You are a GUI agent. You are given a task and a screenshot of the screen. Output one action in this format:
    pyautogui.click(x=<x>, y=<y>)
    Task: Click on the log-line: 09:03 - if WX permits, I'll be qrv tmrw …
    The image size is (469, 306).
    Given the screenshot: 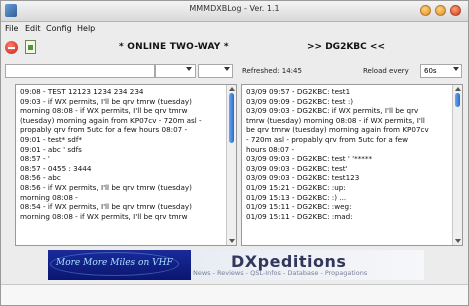 What is the action you would take?
    pyautogui.click(x=106, y=101)
    